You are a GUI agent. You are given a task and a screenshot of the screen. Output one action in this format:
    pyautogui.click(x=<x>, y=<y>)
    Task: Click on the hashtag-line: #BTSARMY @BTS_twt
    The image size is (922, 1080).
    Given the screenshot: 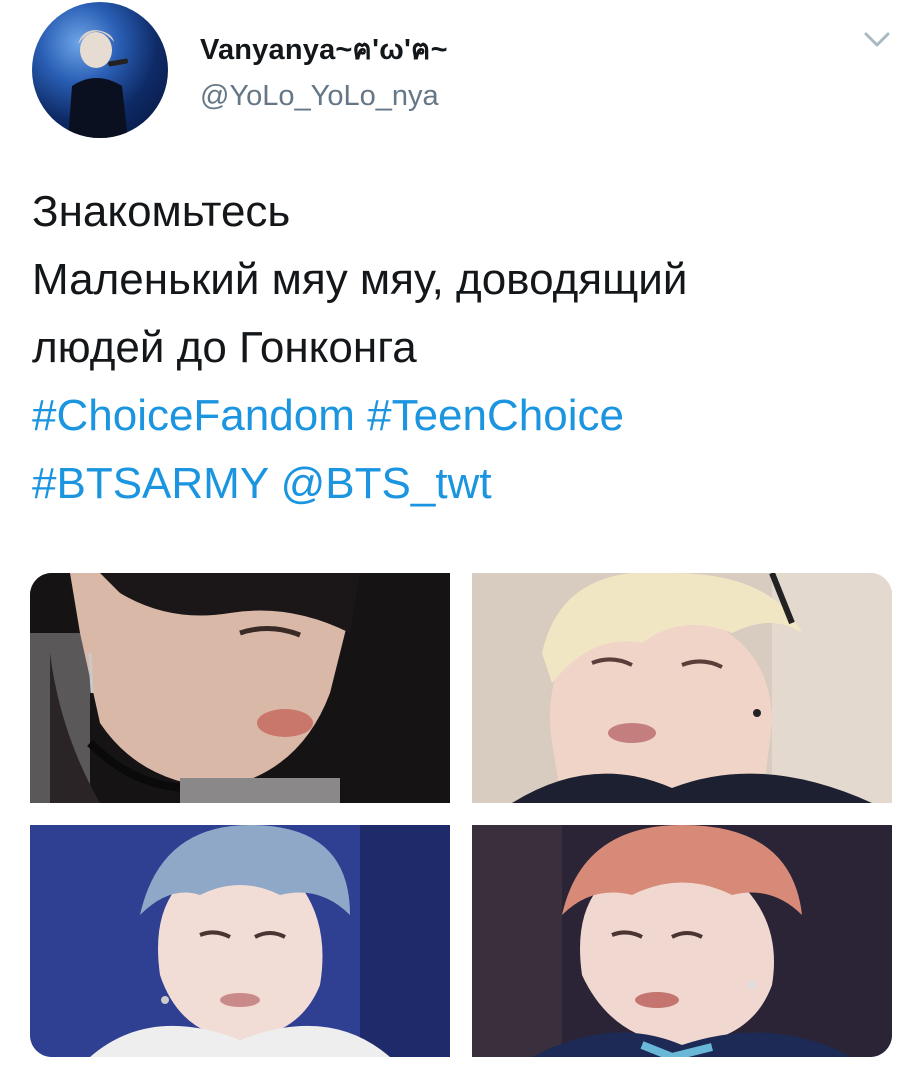 What is the action you would take?
    pyautogui.click(x=467, y=484)
    